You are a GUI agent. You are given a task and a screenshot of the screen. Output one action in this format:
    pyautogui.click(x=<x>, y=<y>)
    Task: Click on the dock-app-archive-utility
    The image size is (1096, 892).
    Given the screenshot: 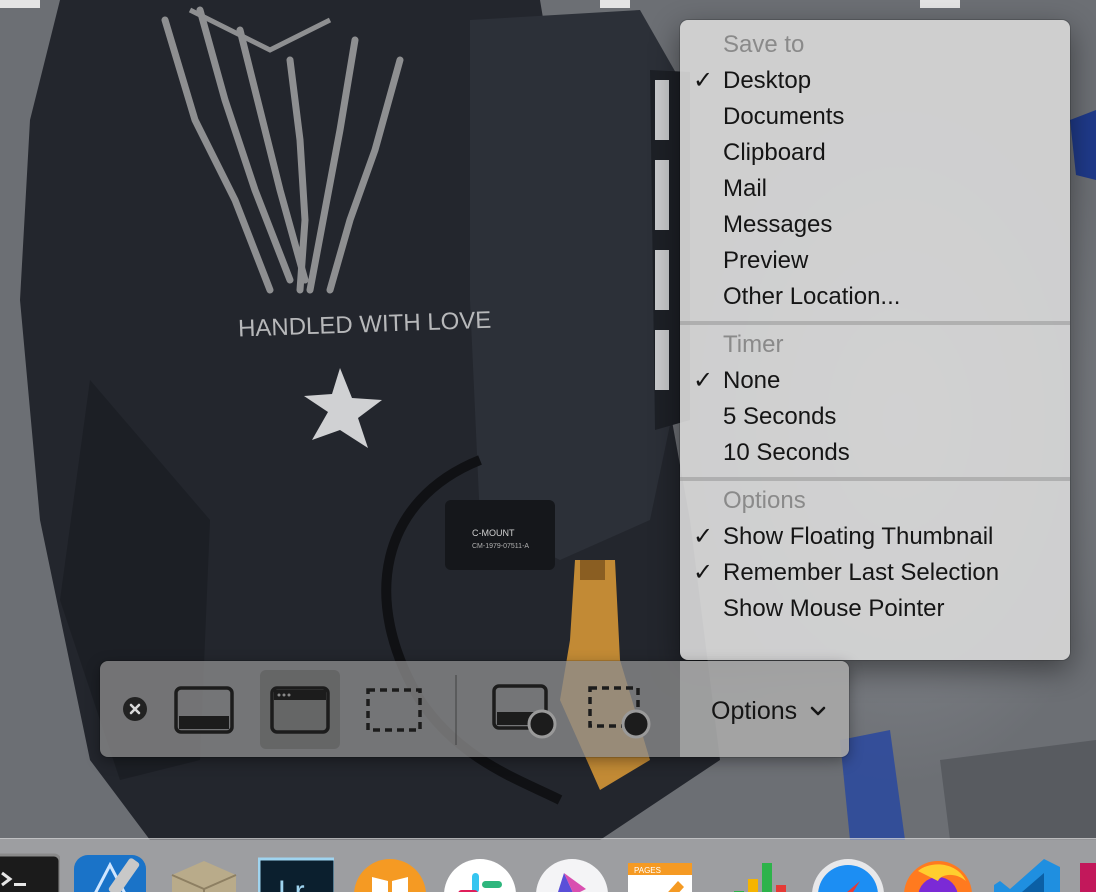 What is the action you would take?
    pyautogui.click(x=204, y=871)
    